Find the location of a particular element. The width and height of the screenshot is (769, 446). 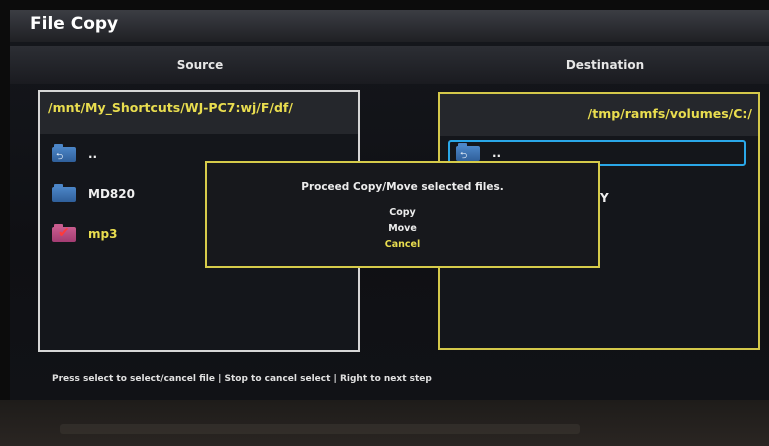

destination-item-label: .. is located at coordinates (497, 153).